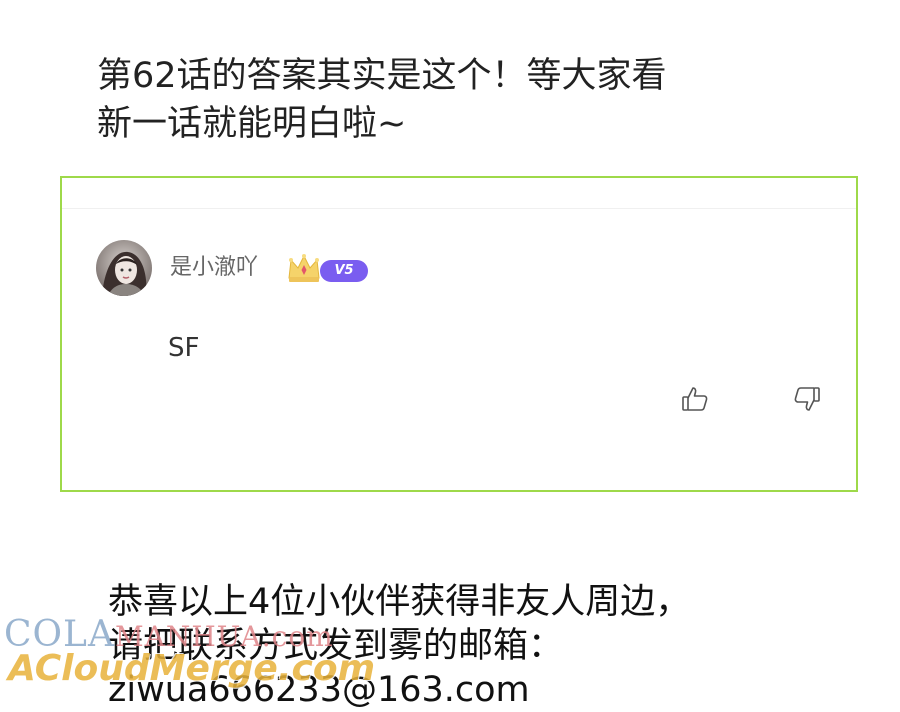 The width and height of the screenshot is (900, 712). I want to click on thumbs-up-icon, so click(695, 399).